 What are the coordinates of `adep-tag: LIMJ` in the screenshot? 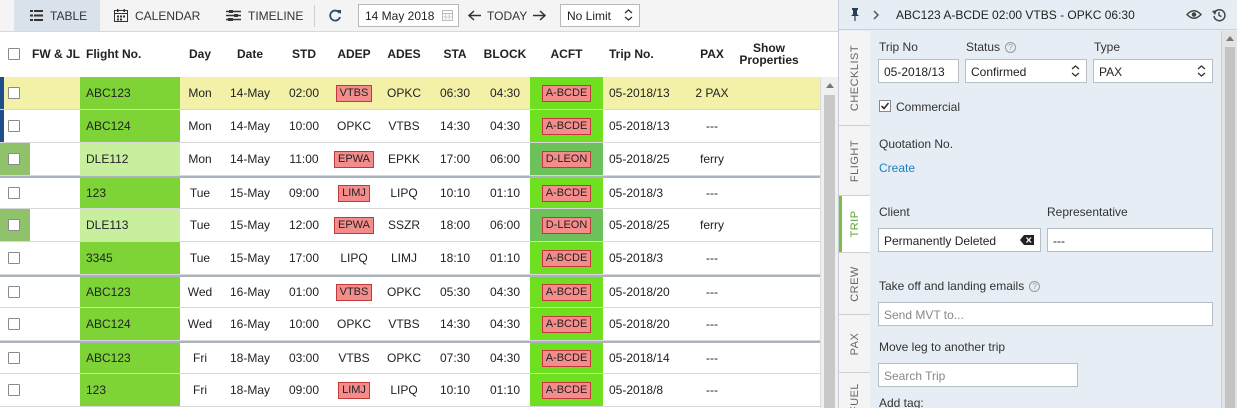 It's located at (354, 390).